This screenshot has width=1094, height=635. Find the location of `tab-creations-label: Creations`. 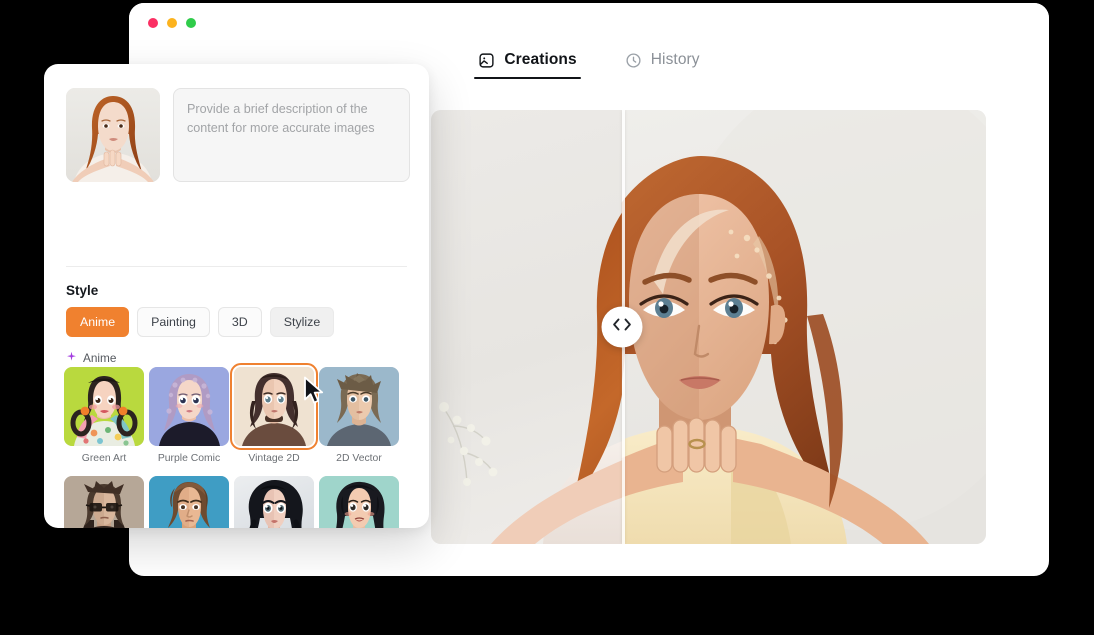

tab-creations-label: Creations is located at coordinates (540, 59).